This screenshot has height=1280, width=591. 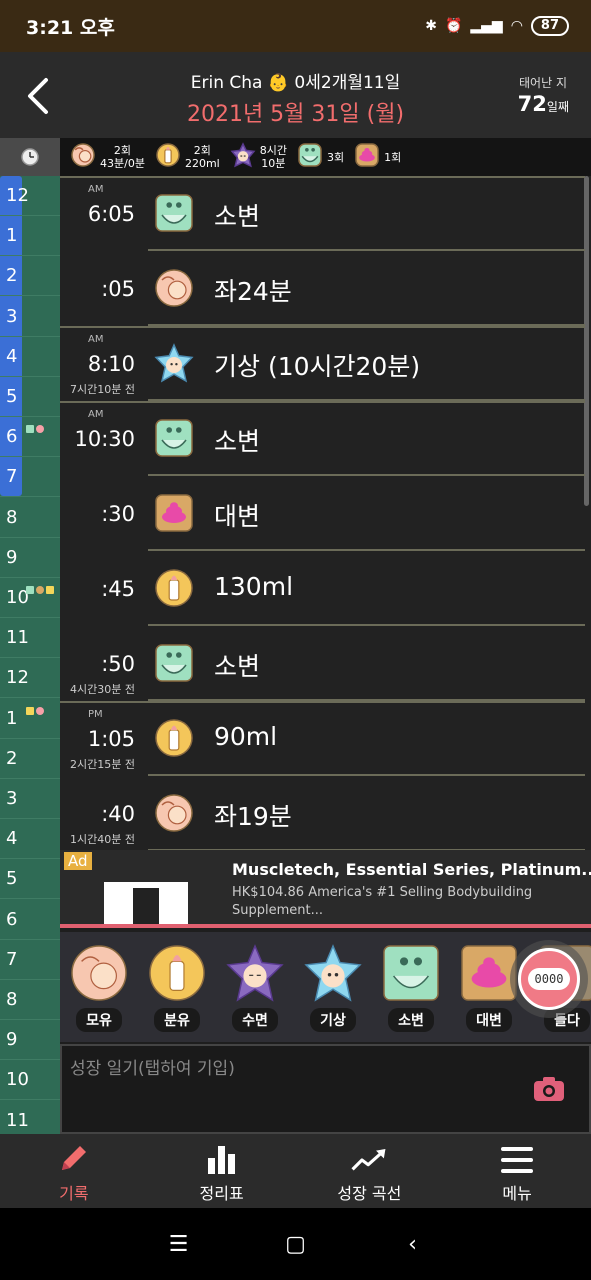 I want to click on baby-name-line: Erin Cha 👶 0세2개월11일, so click(x=295, y=80).